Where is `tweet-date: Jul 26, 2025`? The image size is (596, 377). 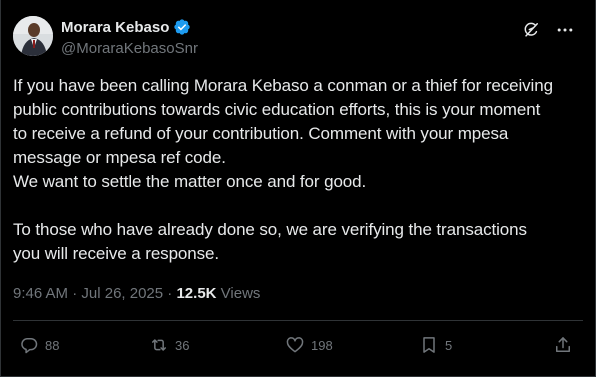 tweet-date: Jul 26, 2025 is located at coordinates (122, 293).